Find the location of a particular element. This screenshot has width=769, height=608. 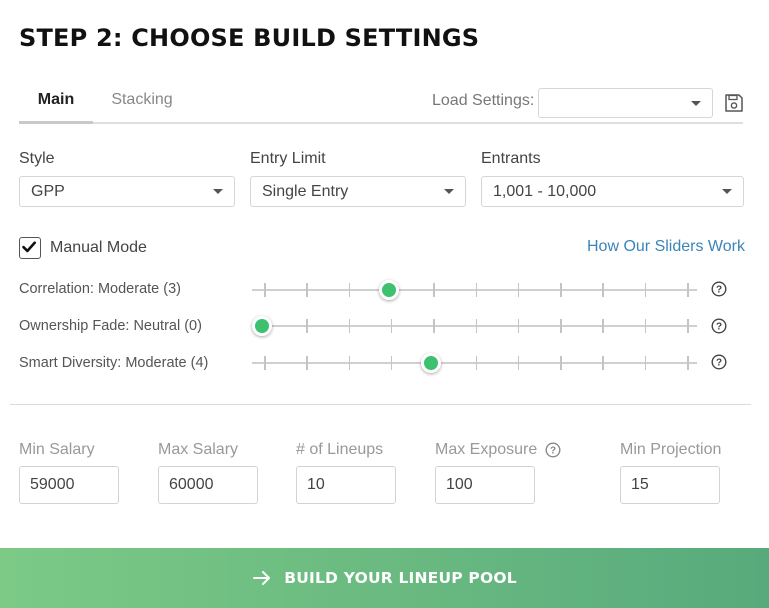

max-salary-input is located at coordinates (208, 485).